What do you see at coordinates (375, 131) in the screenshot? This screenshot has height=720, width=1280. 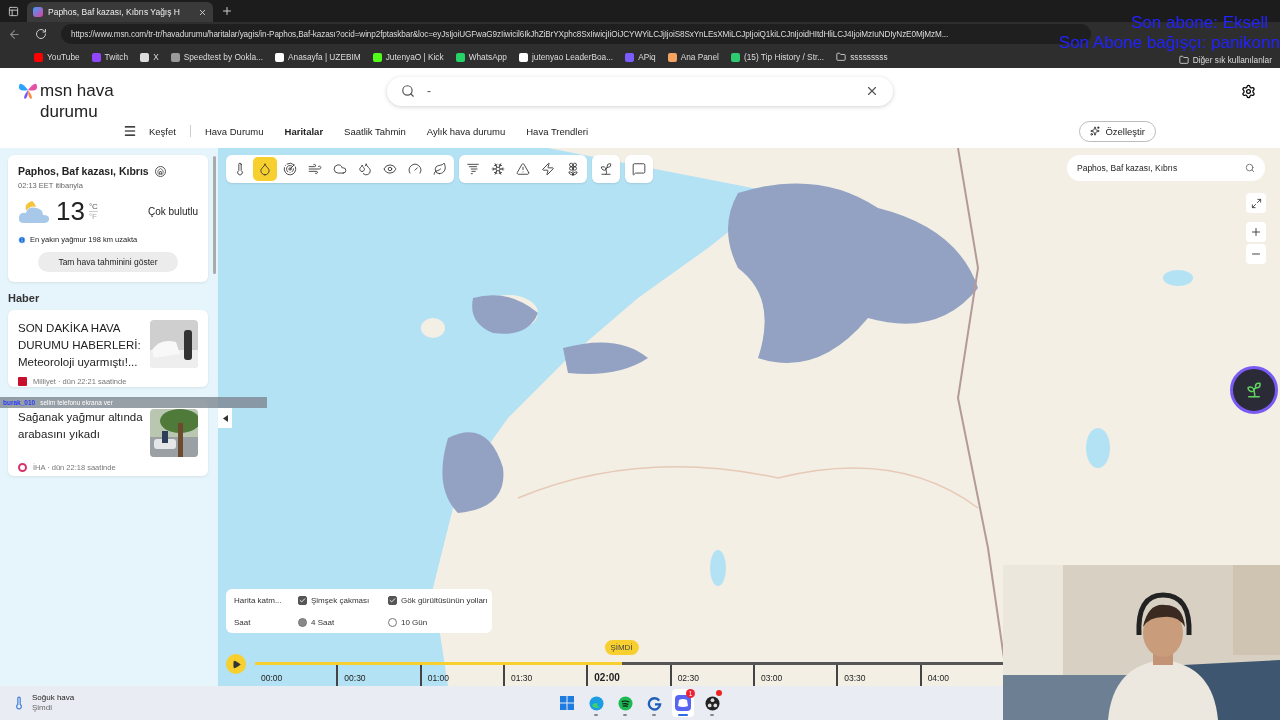 I see `nav-tab: Saatlik Tahmin` at bounding box center [375, 131].